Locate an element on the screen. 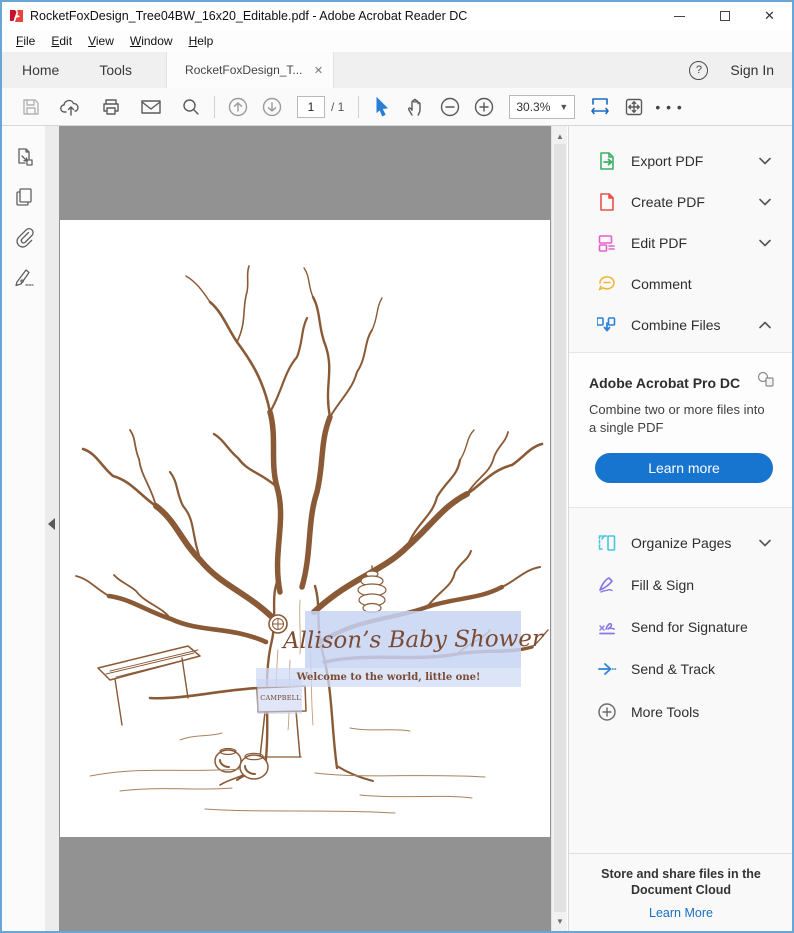  menu-view: View is located at coordinates (101, 41).